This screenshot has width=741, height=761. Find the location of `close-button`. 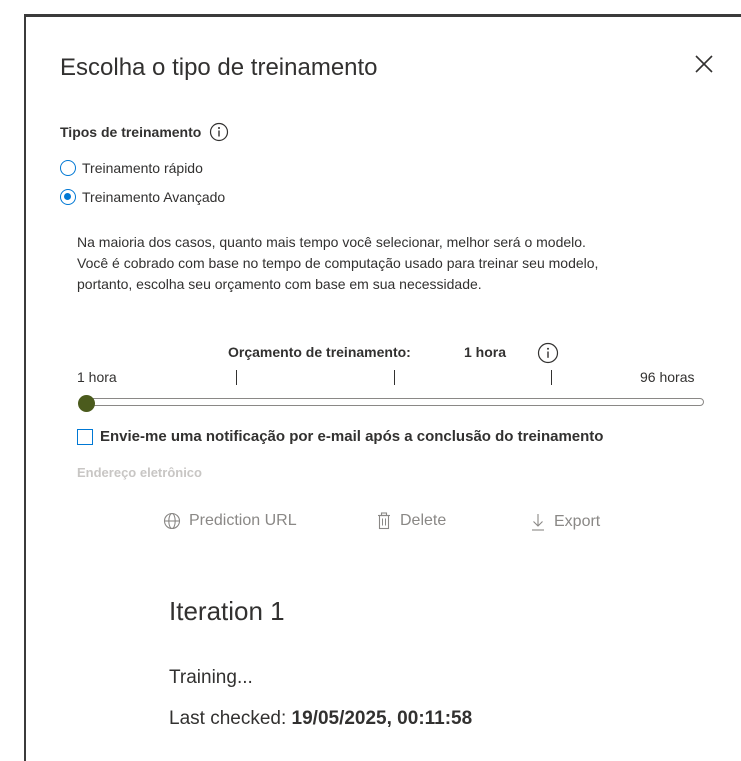

close-button is located at coordinates (704, 64).